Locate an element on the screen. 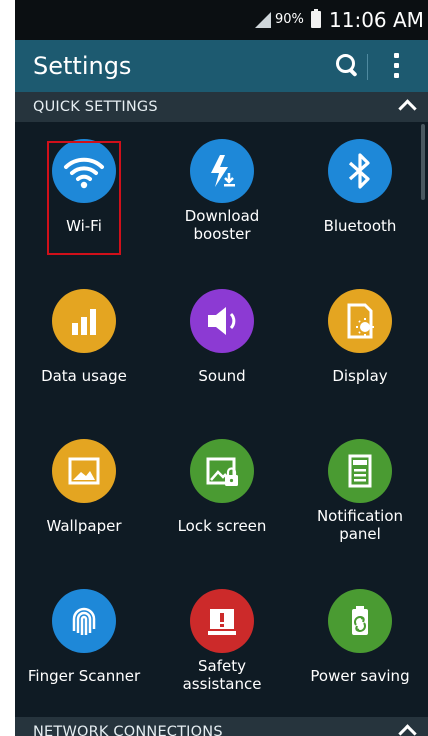 The image size is (428, 736). tile-label: Download booster is located at coordinates (222, 225).